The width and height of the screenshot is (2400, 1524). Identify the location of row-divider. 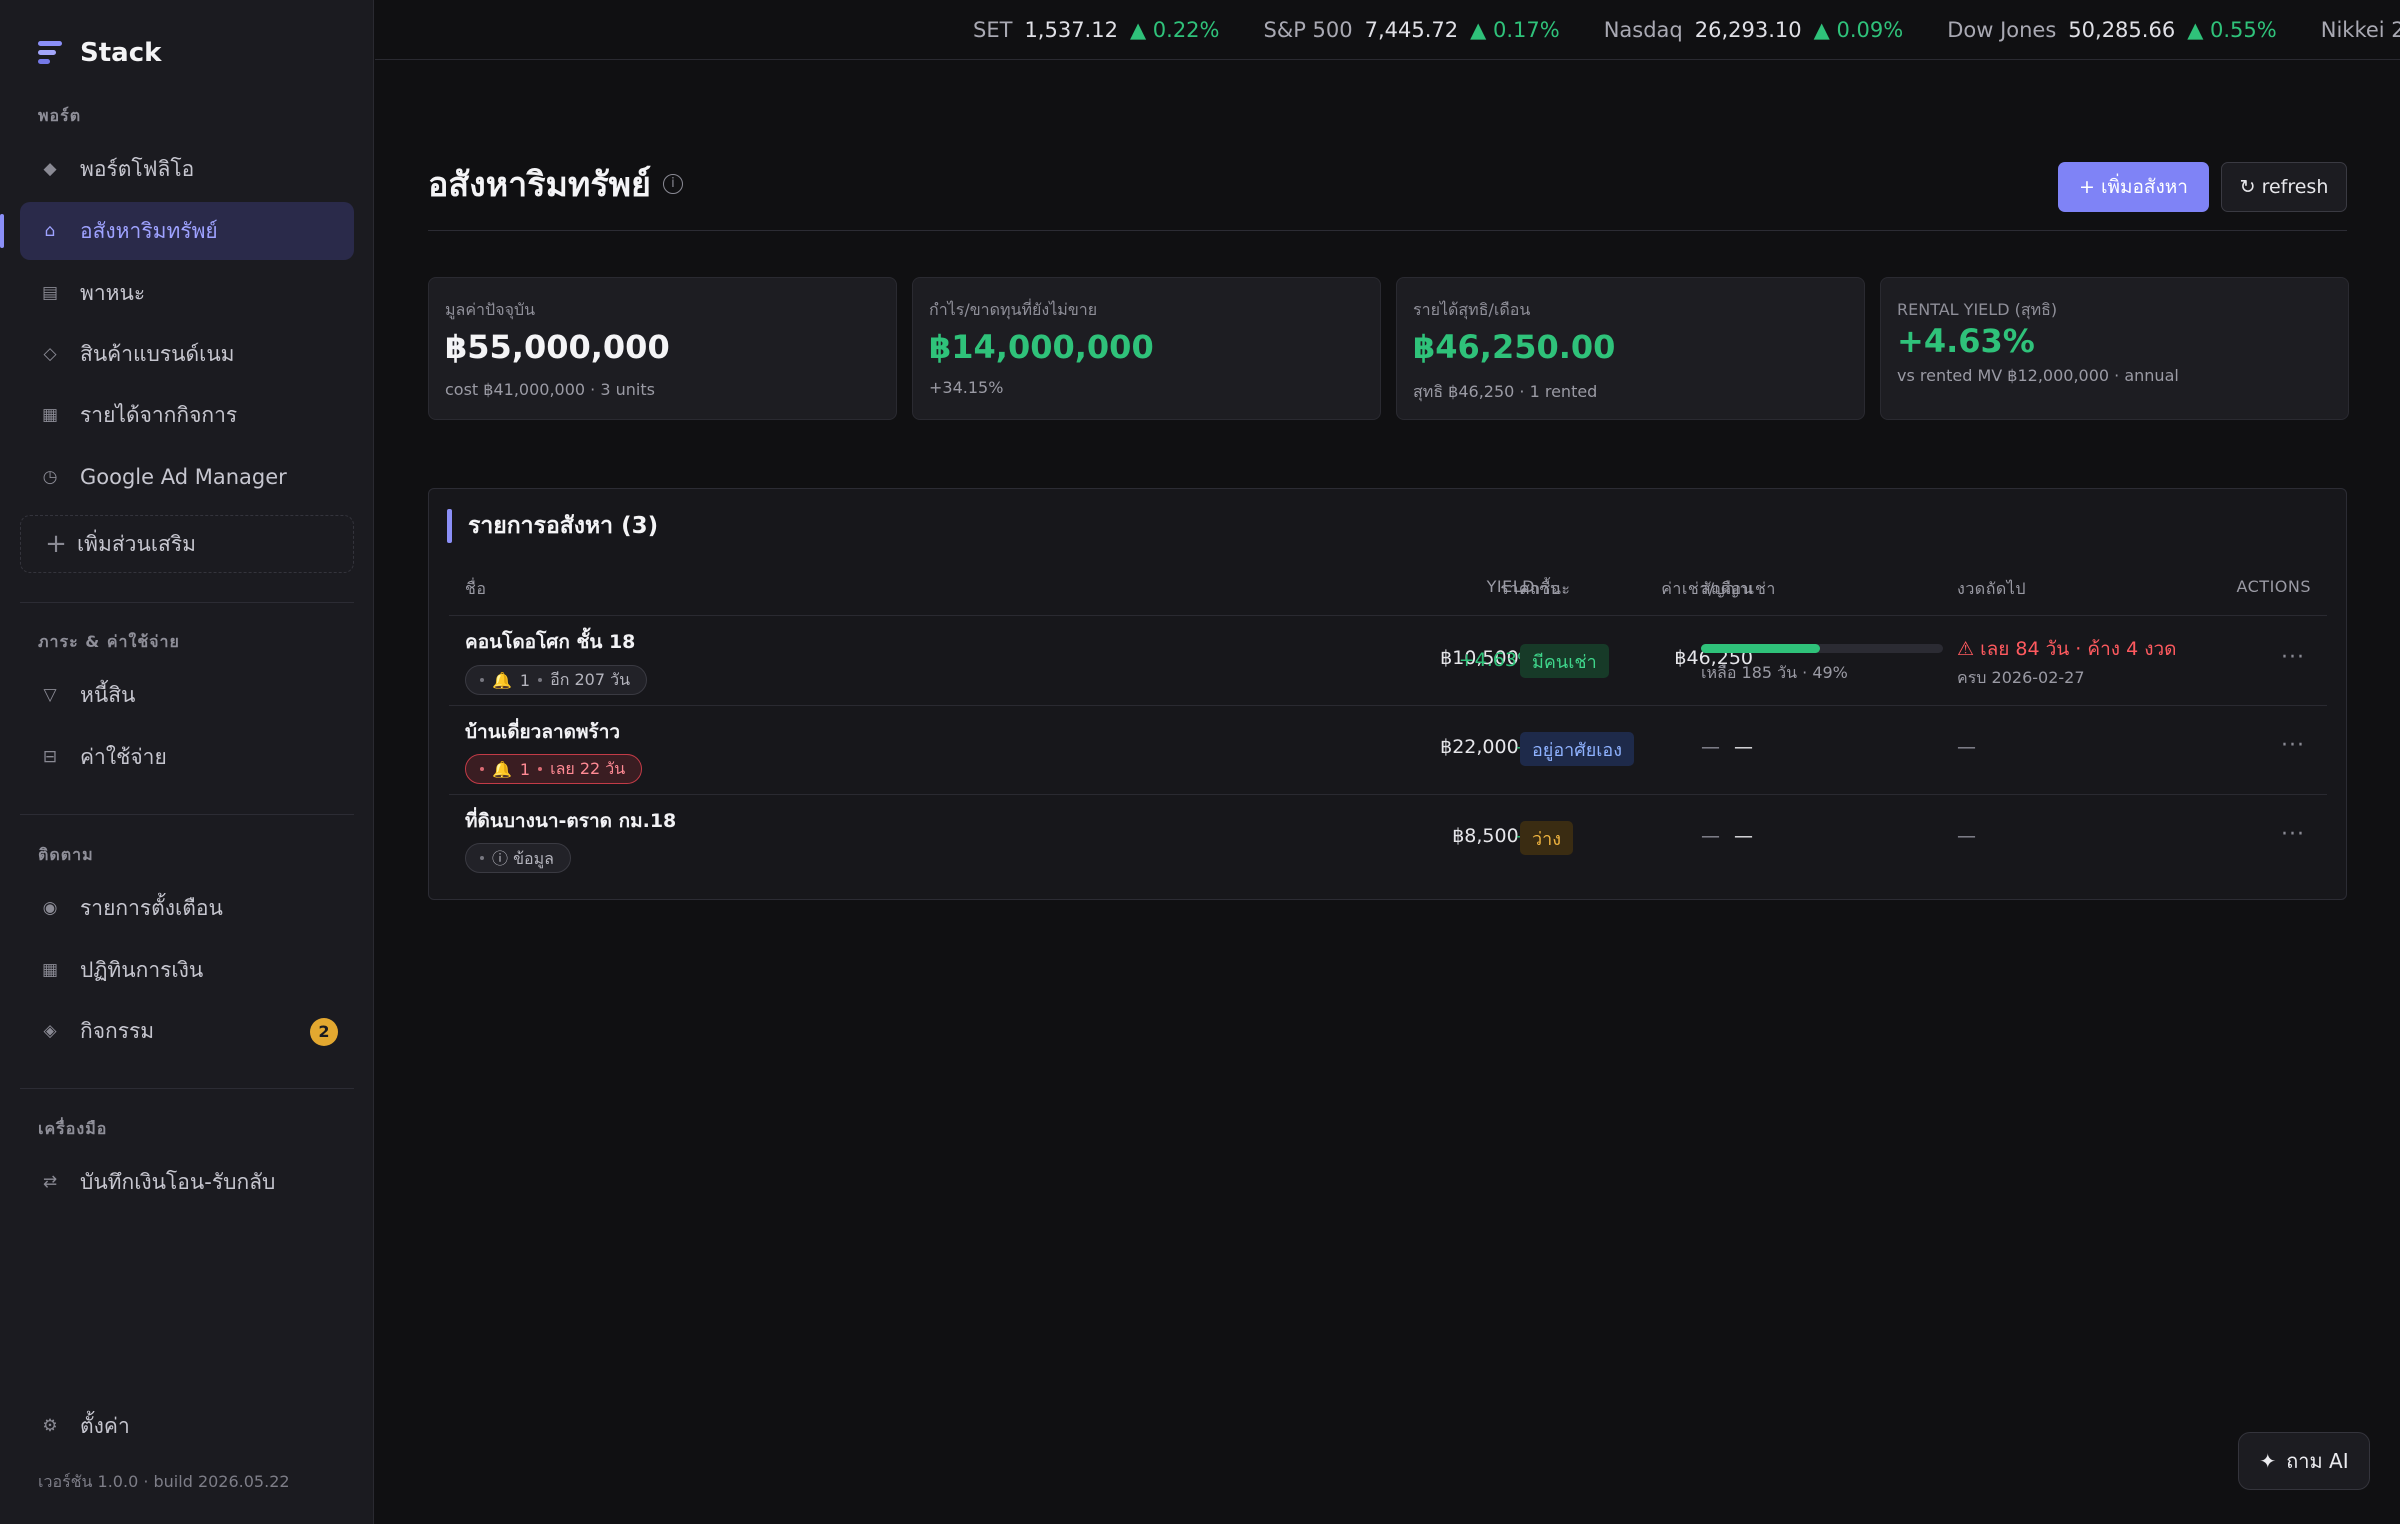
(1388, 705).